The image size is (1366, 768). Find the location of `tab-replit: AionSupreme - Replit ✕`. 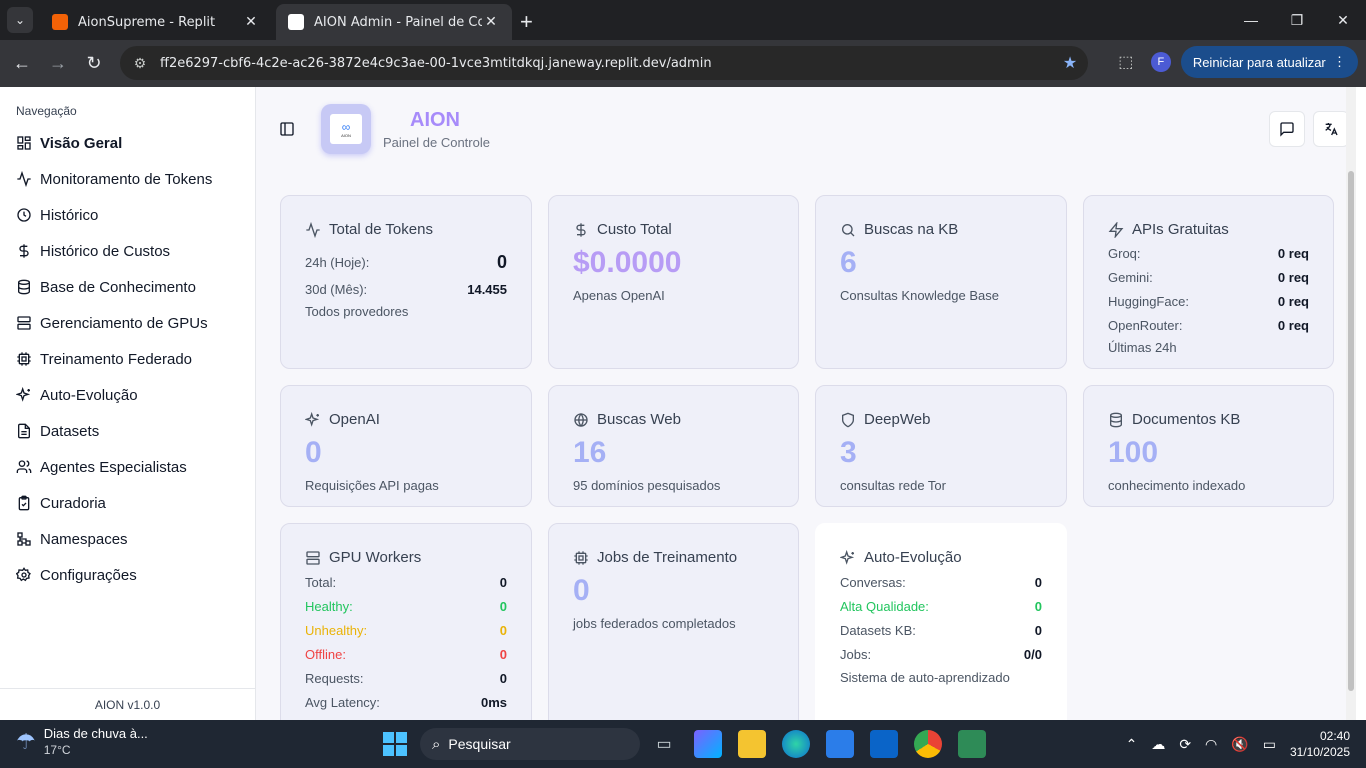

tab-replit: AionSupreme - Replit ✕ is located at coordinates (156, 22).